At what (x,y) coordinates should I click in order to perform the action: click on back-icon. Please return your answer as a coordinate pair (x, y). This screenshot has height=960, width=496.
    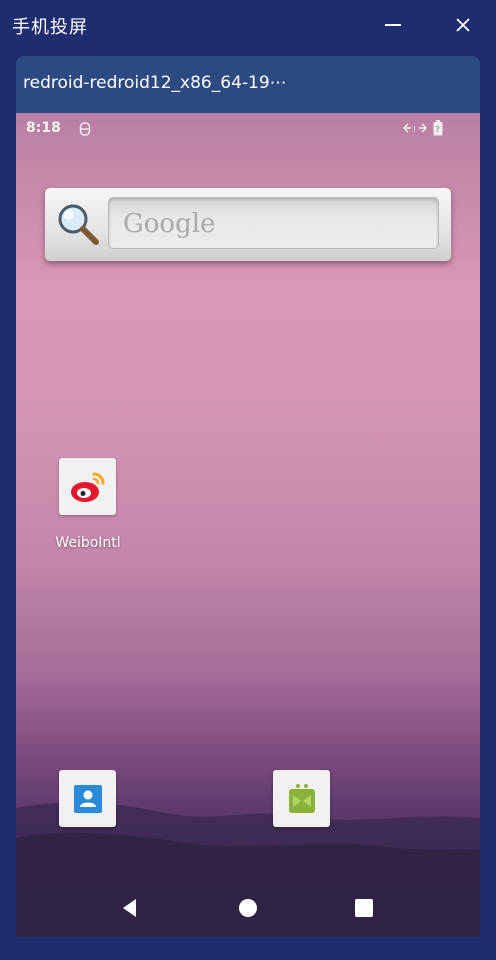
    Looking at the image, I should click on (130, 908).